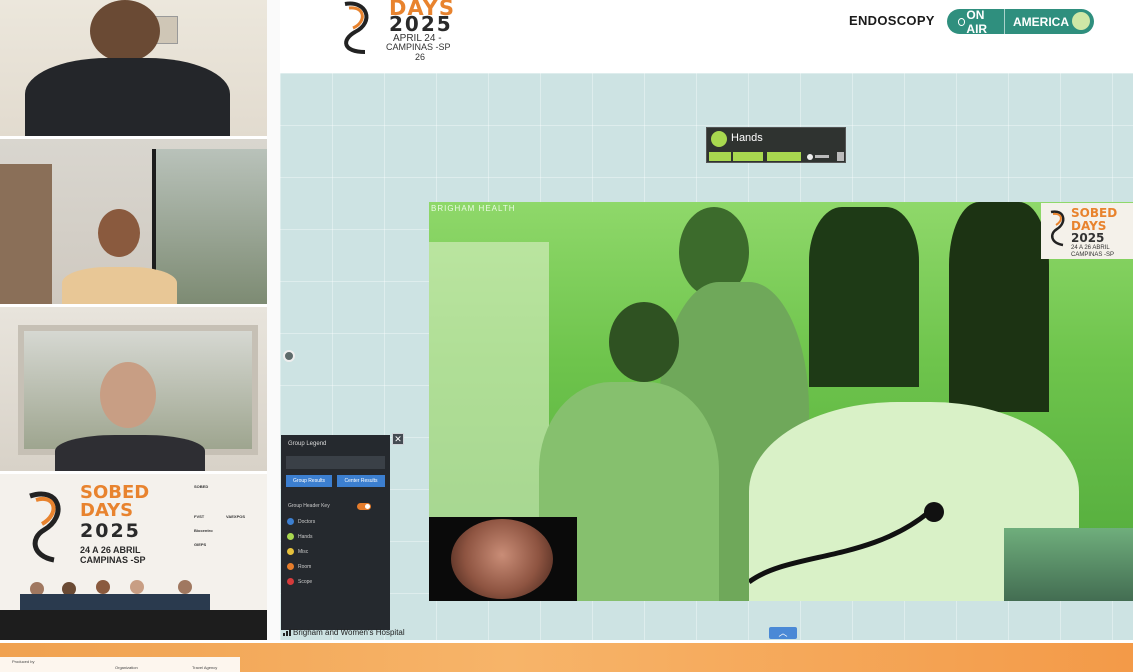 This screenshot has width=1133, height=672. Describe the element at coordinates (348, 633) in the screenshot. I see `video-source-label: Brigham and Women's Hospital` at that location.